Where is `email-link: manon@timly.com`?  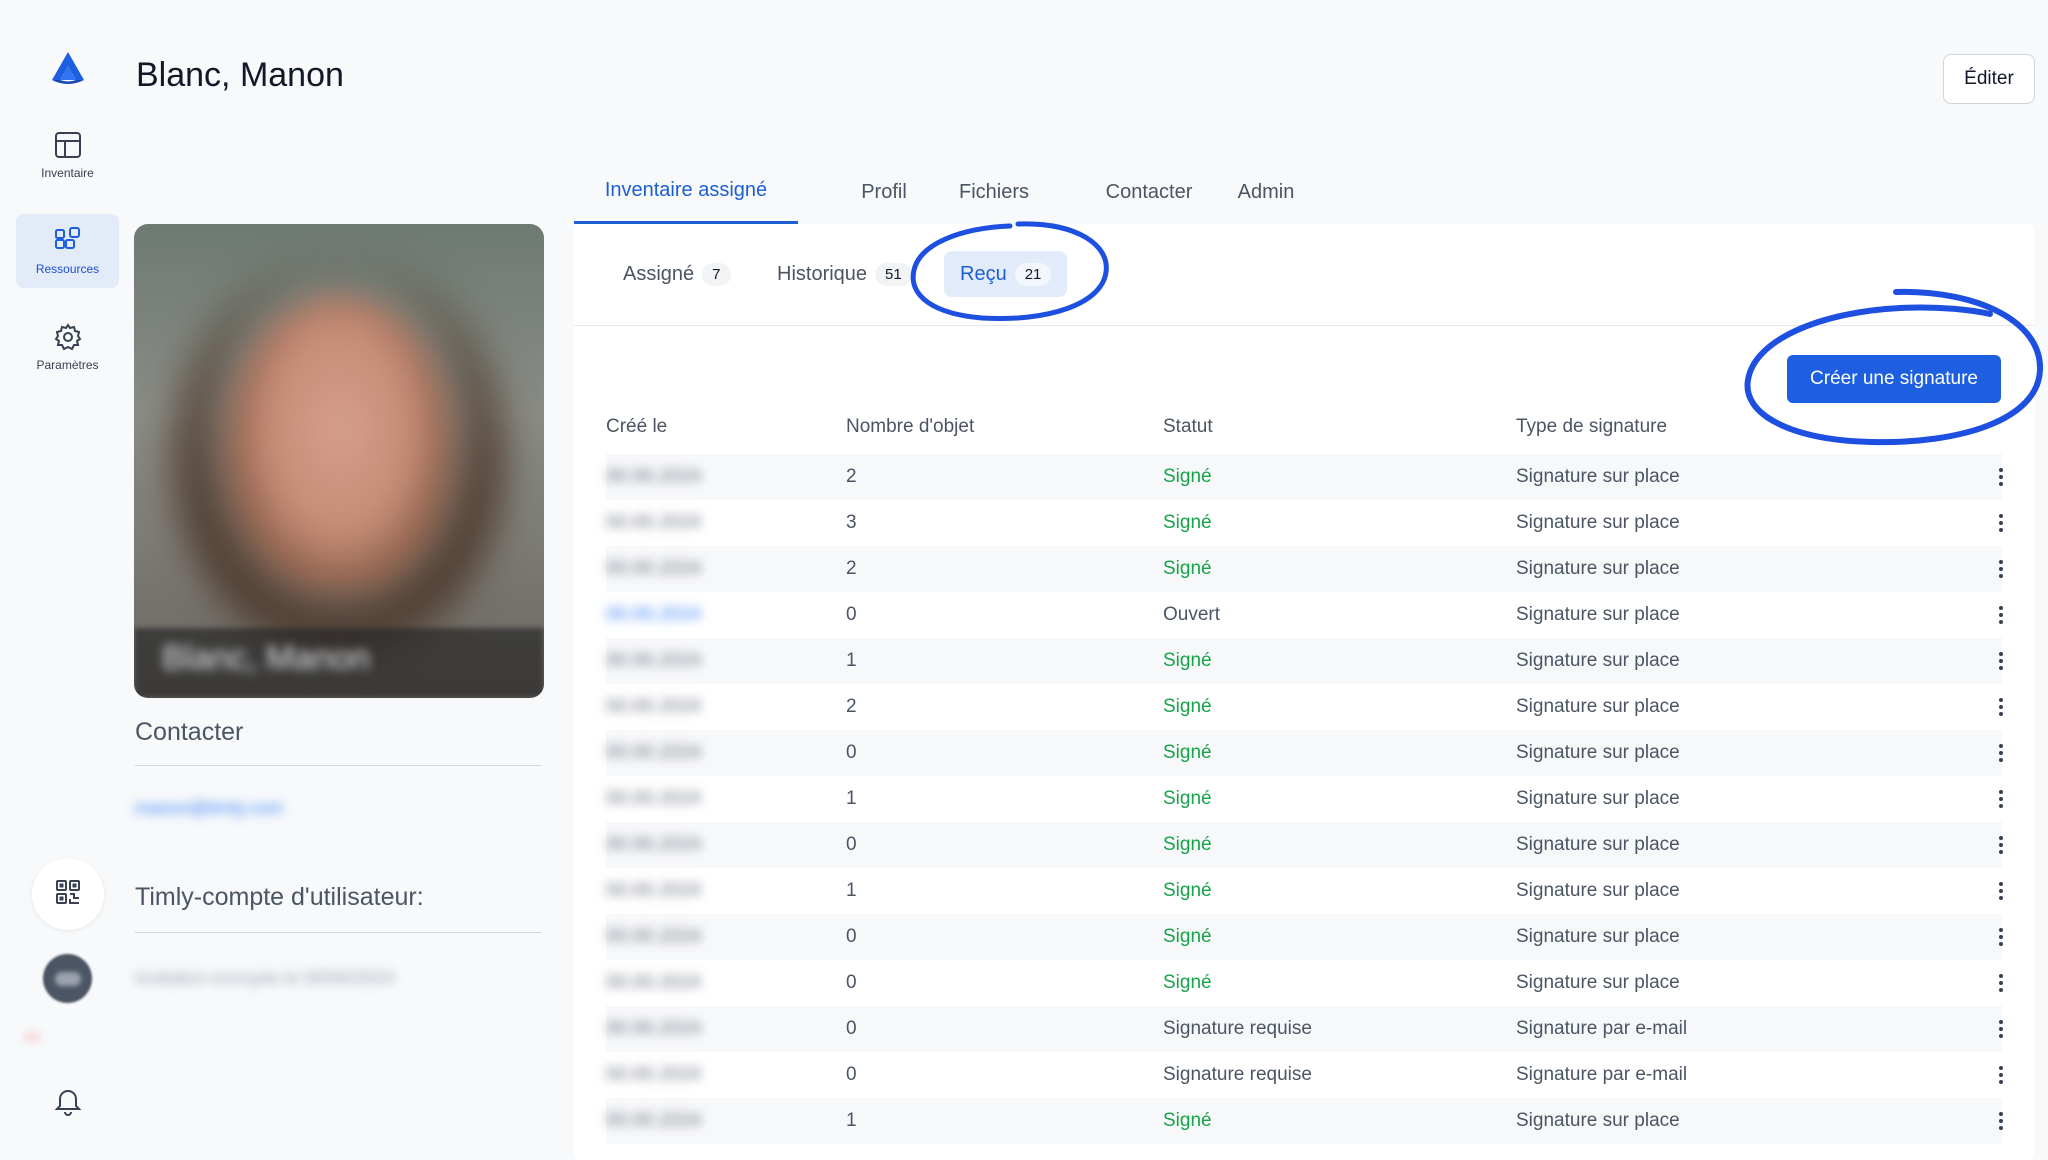
email-link: manon@timly.com is located at coordinates (209, 808).